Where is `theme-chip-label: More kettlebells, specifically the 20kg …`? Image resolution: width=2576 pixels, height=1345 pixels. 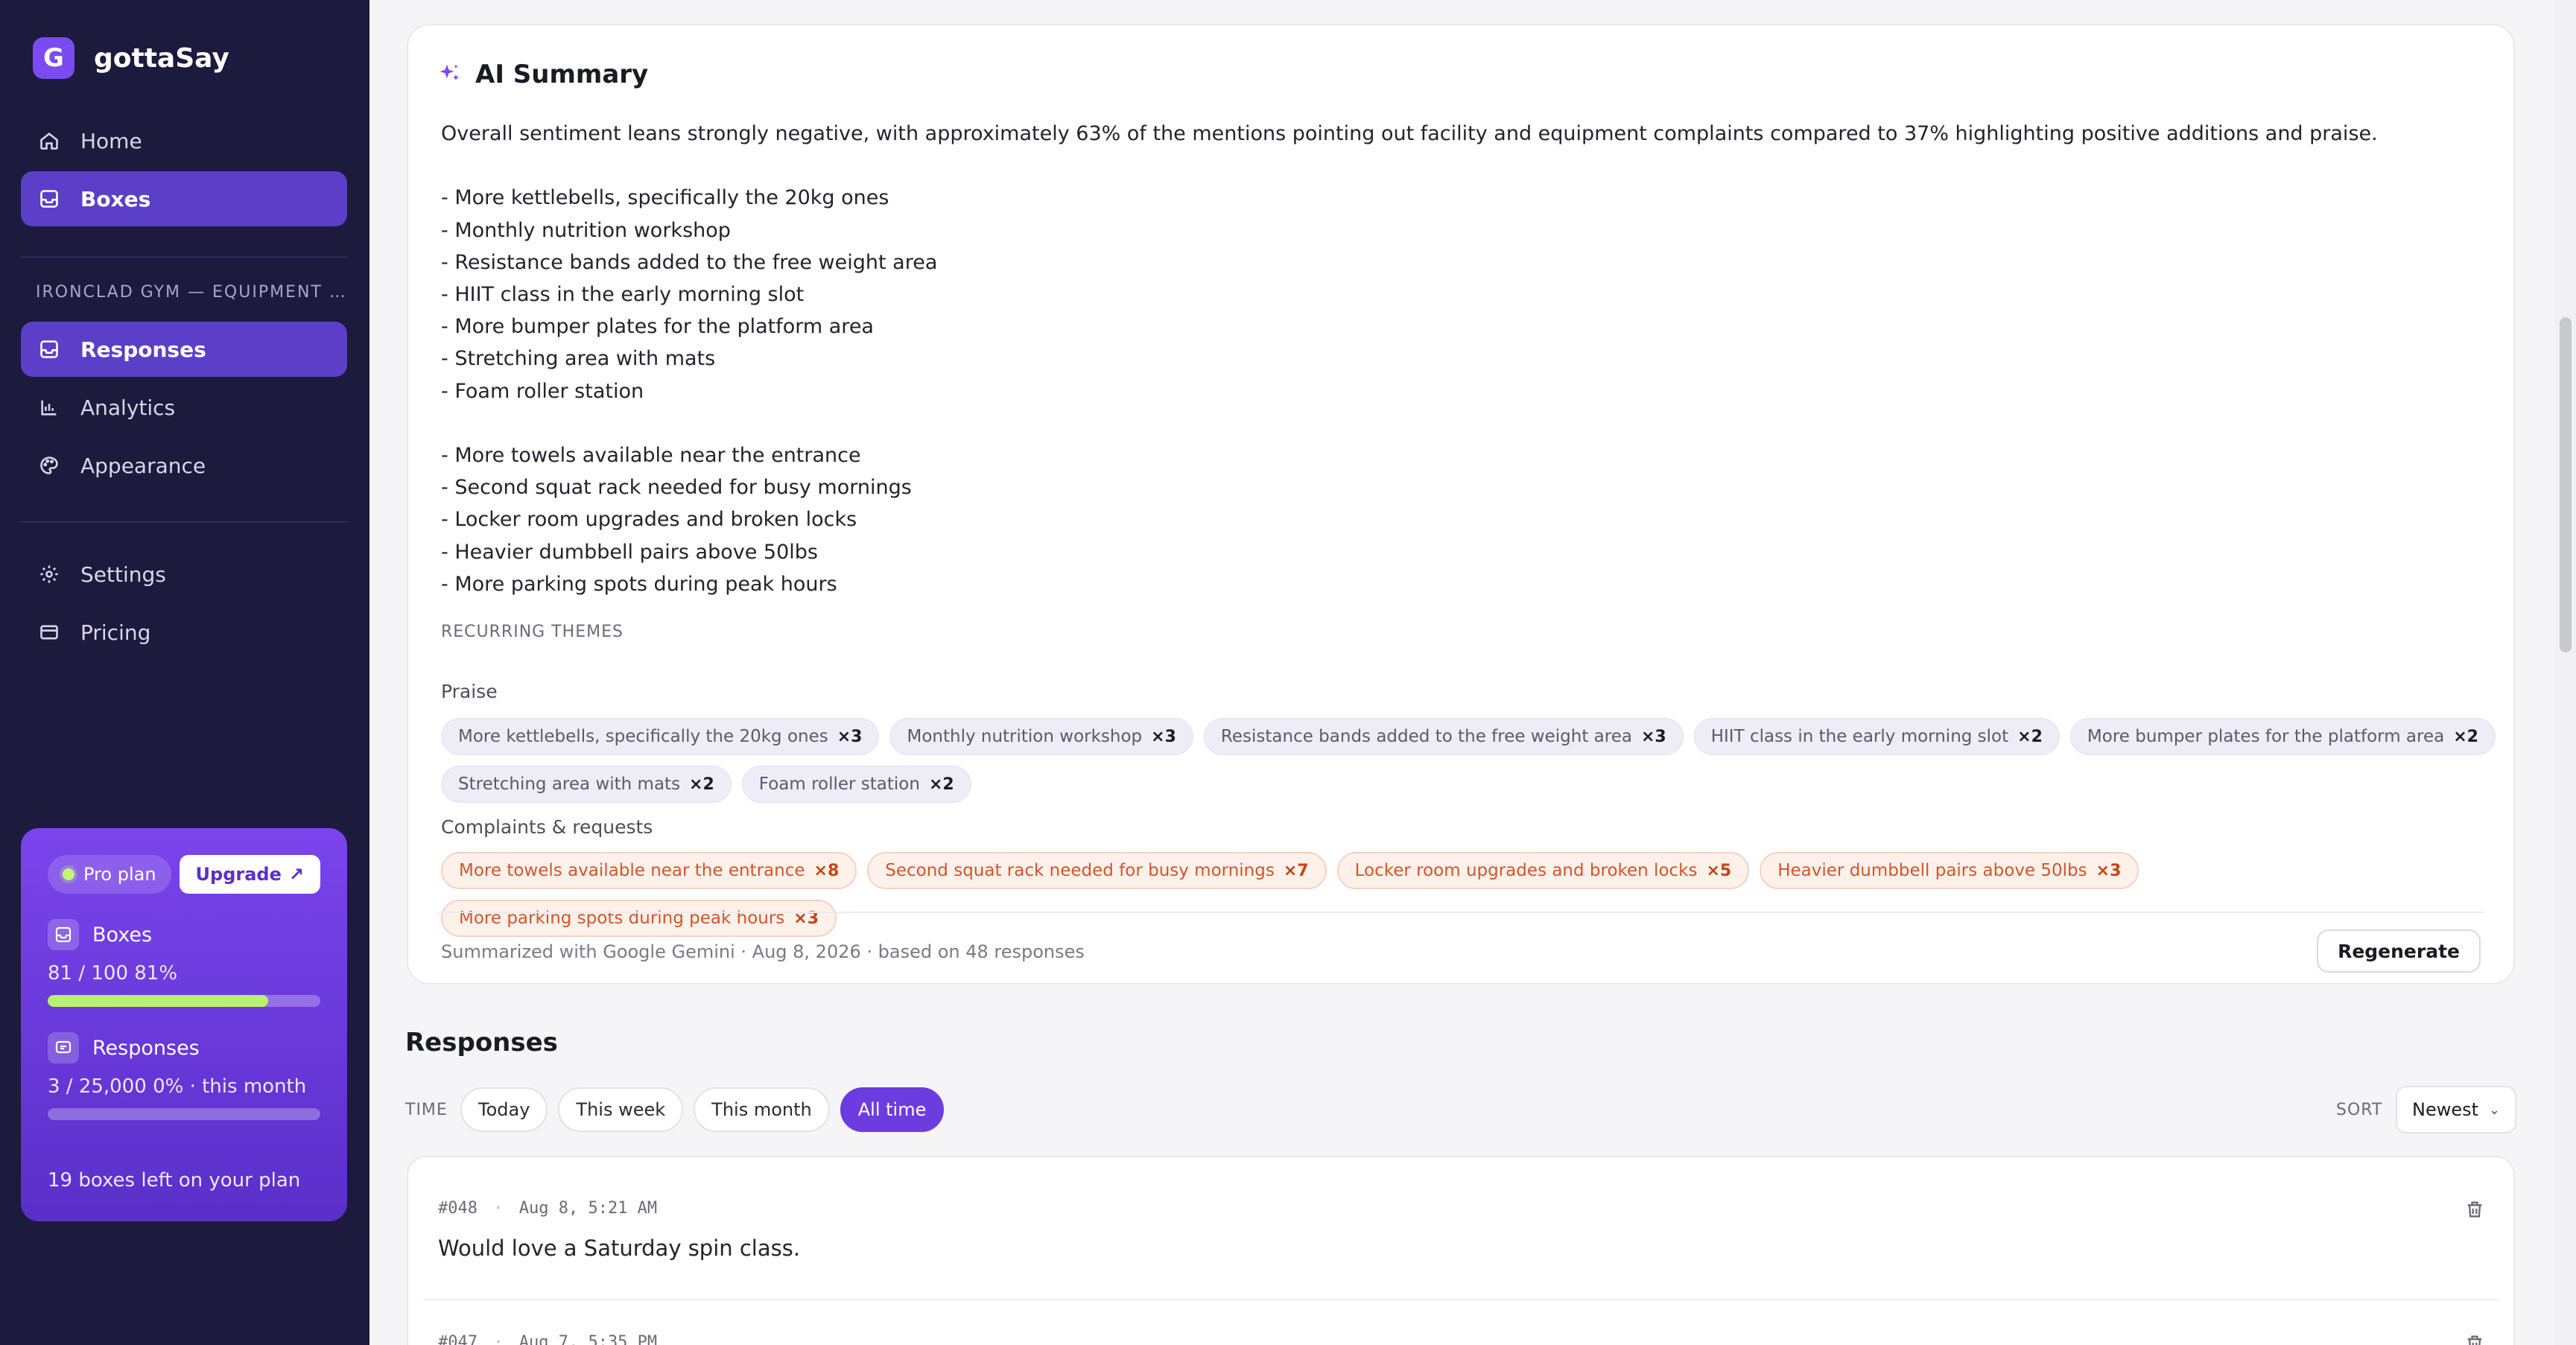 theme-chip-label: More kettlebells, specifically the 20kg … is located at coordinates (643, 736).